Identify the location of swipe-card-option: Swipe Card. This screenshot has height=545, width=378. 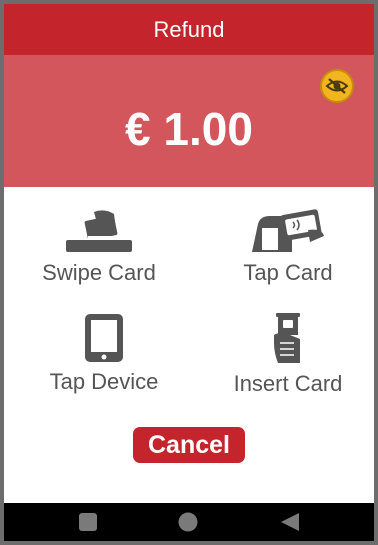
(99, 247).